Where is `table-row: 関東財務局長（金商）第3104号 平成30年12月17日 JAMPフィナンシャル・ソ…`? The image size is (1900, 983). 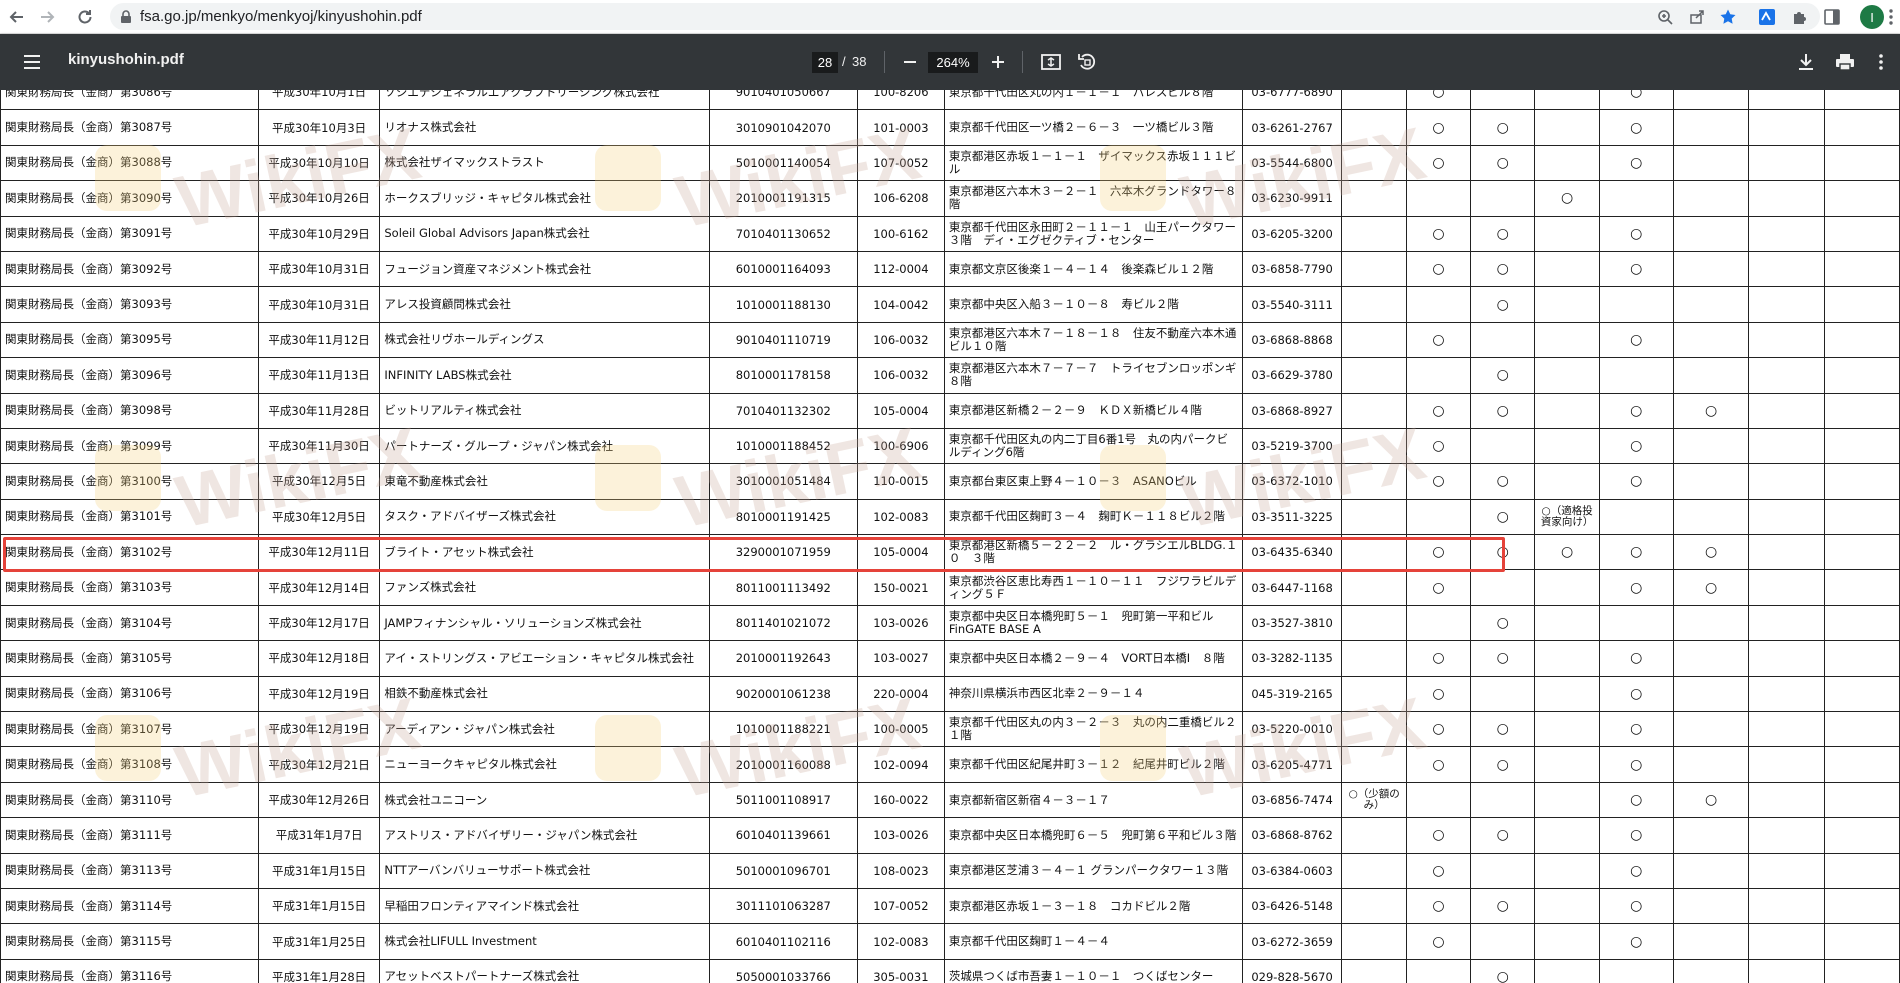 table-row: 関東財務局長（金商）第3104号 平成30年12月17日 JAMPフィナンシャル・ソ… is located at coordinates (950, 623).